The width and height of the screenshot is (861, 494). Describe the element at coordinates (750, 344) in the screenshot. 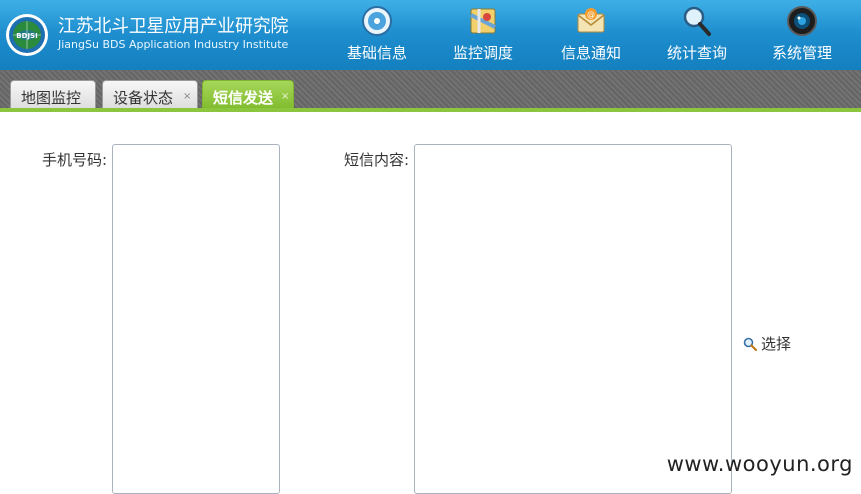

I see `search-icon` at that location.